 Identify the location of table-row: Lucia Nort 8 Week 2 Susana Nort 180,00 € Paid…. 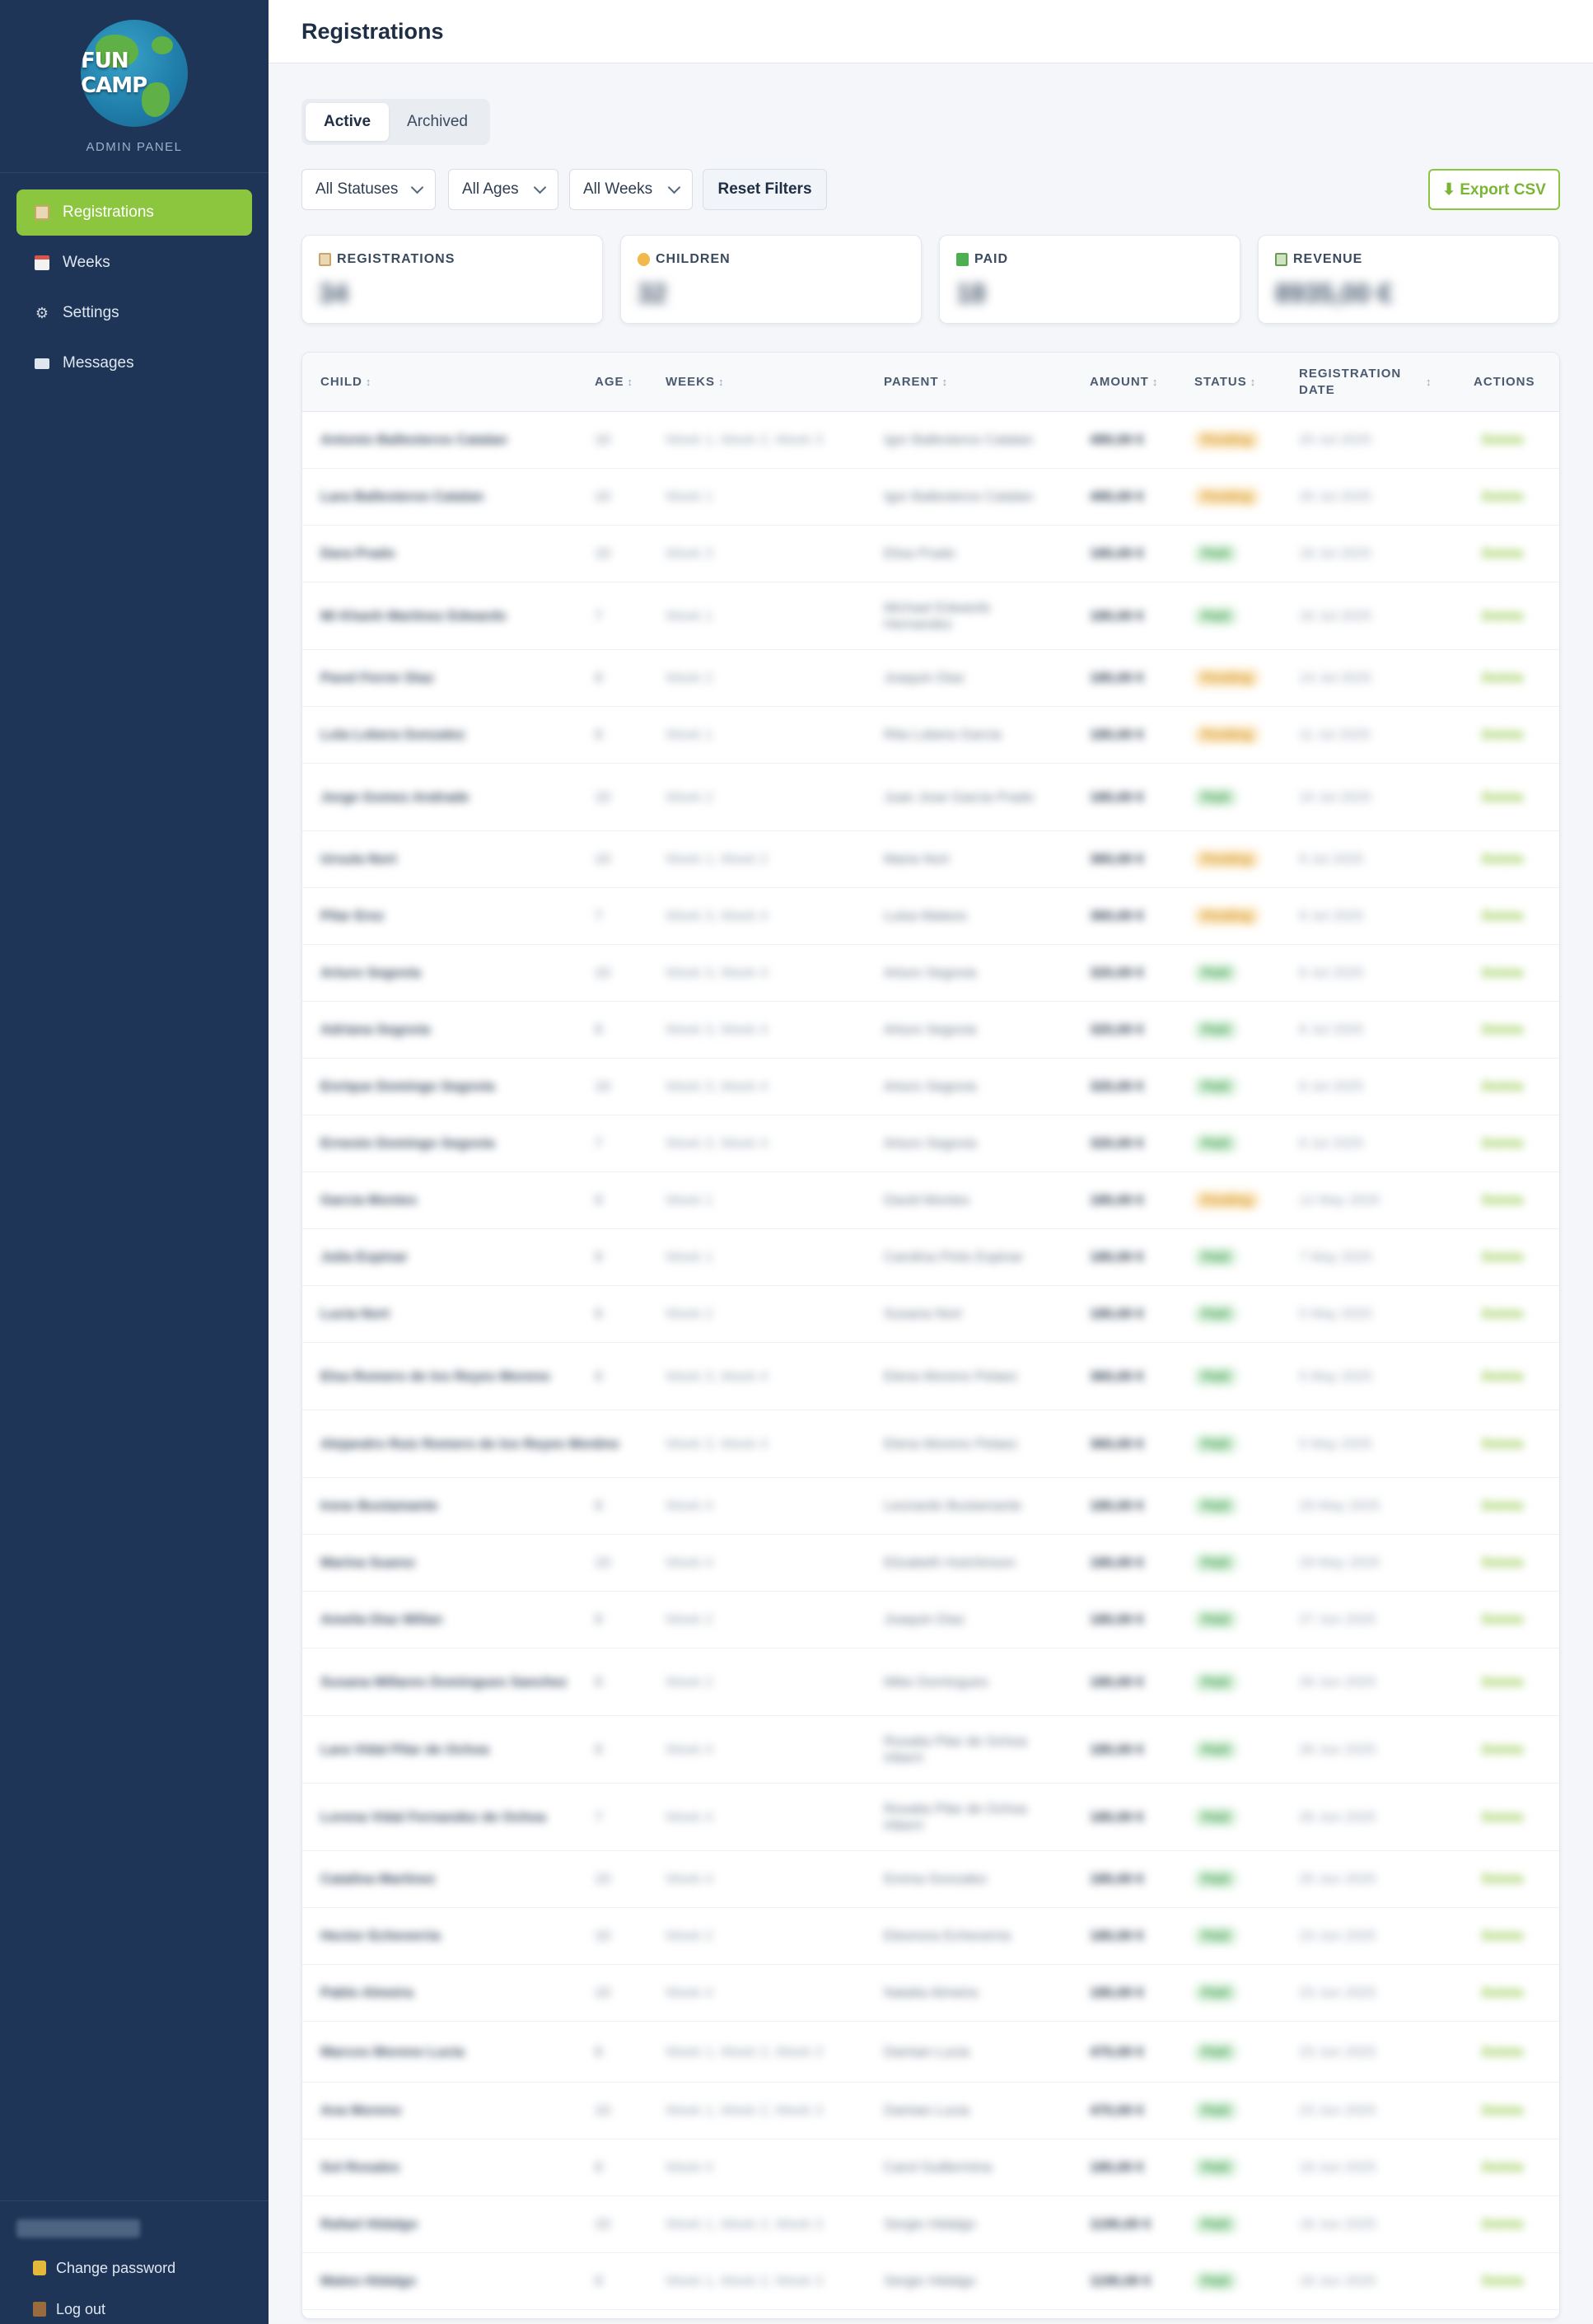
(930, 1314).